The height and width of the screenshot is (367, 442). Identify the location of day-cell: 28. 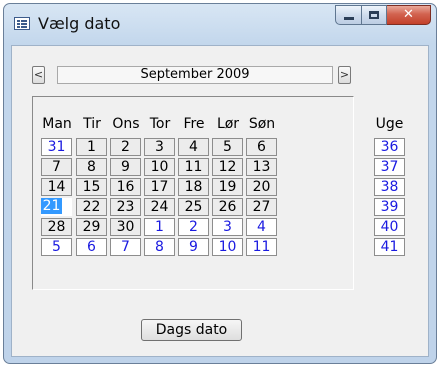
(56, 227).